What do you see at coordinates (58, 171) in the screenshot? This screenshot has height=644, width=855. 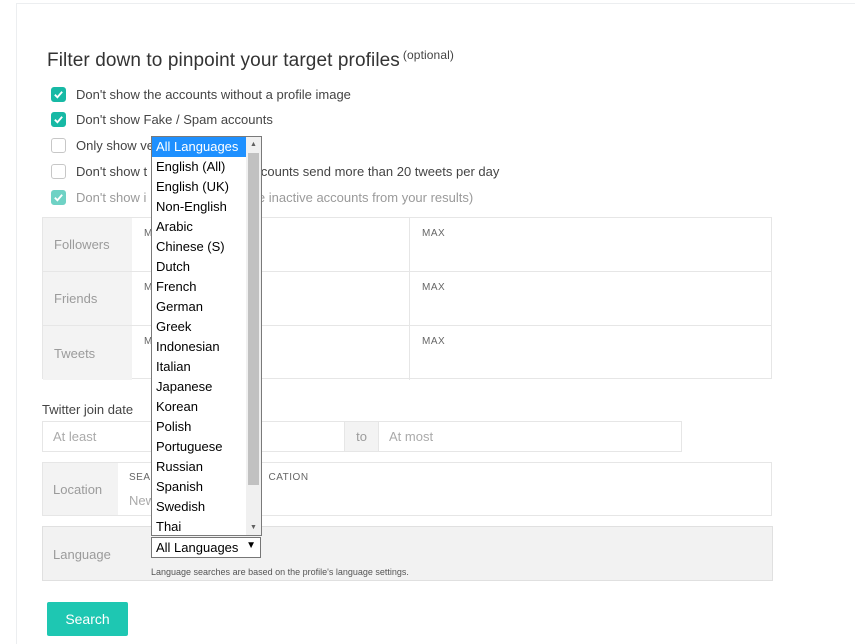 I see `checkbox-tweets-per-day` at bounding box center [58, 171].